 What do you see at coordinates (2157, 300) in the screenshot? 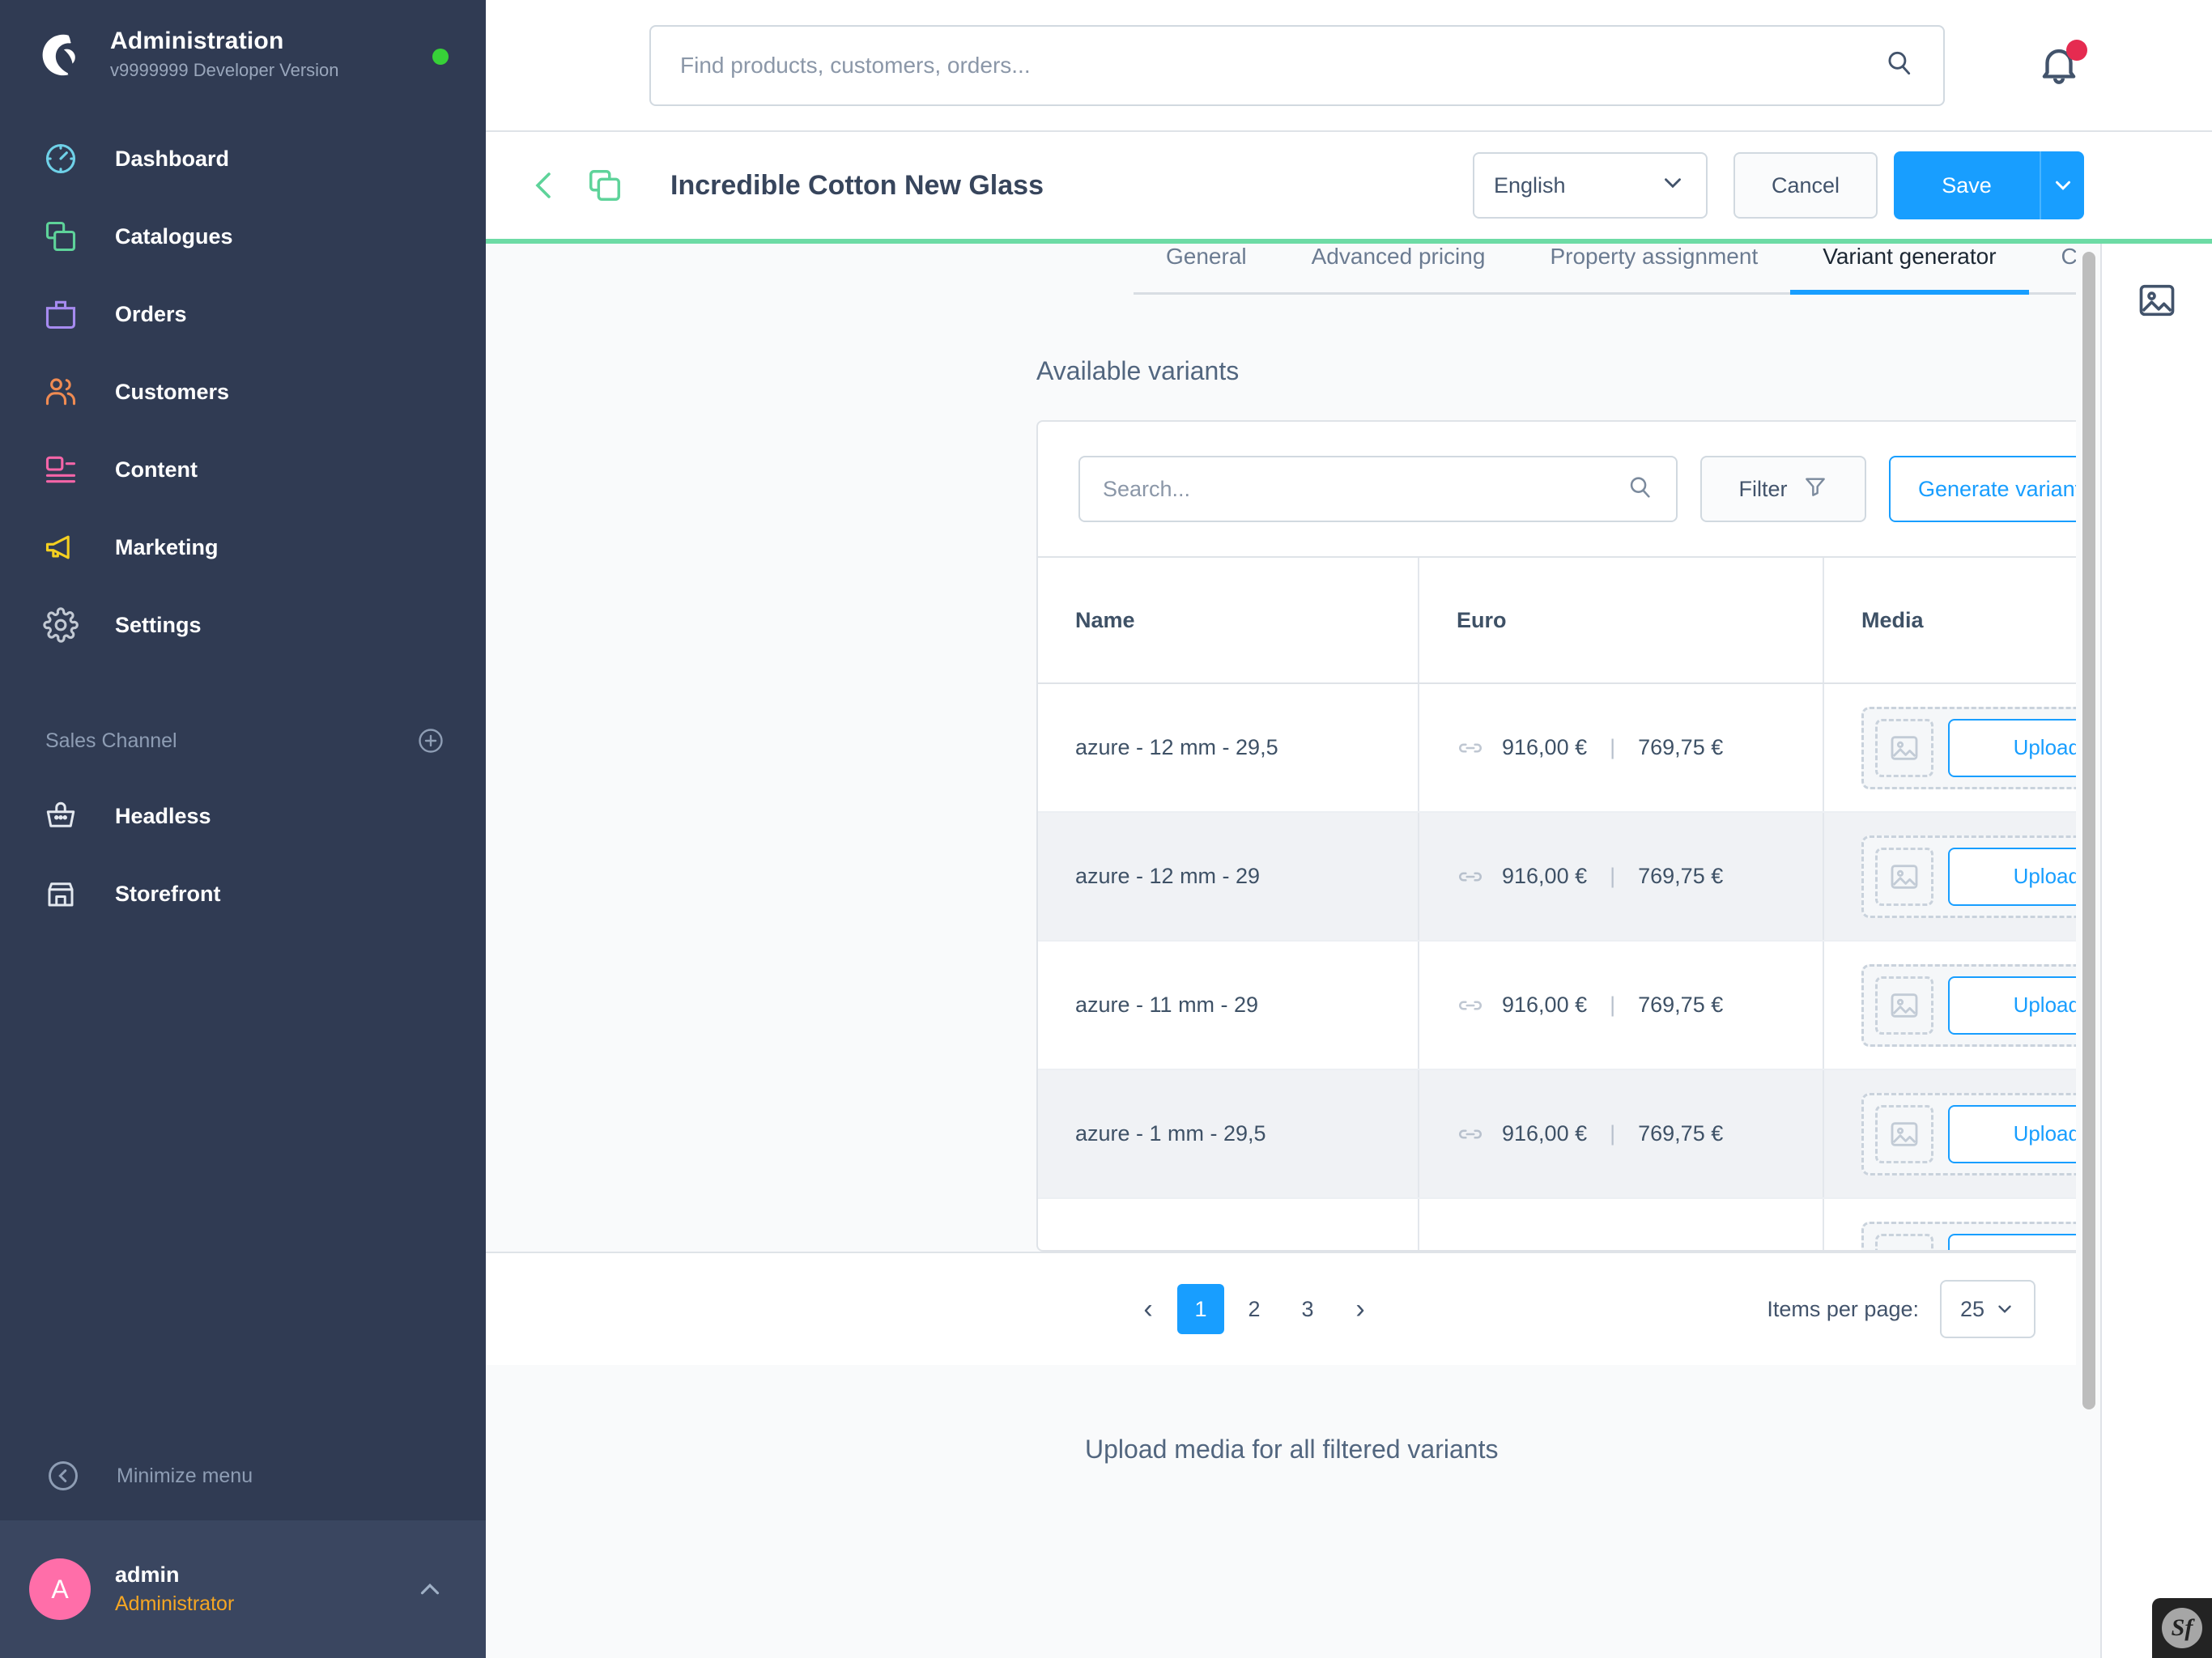
I see `media-panel-icon` at bounding box center [2157, 300].